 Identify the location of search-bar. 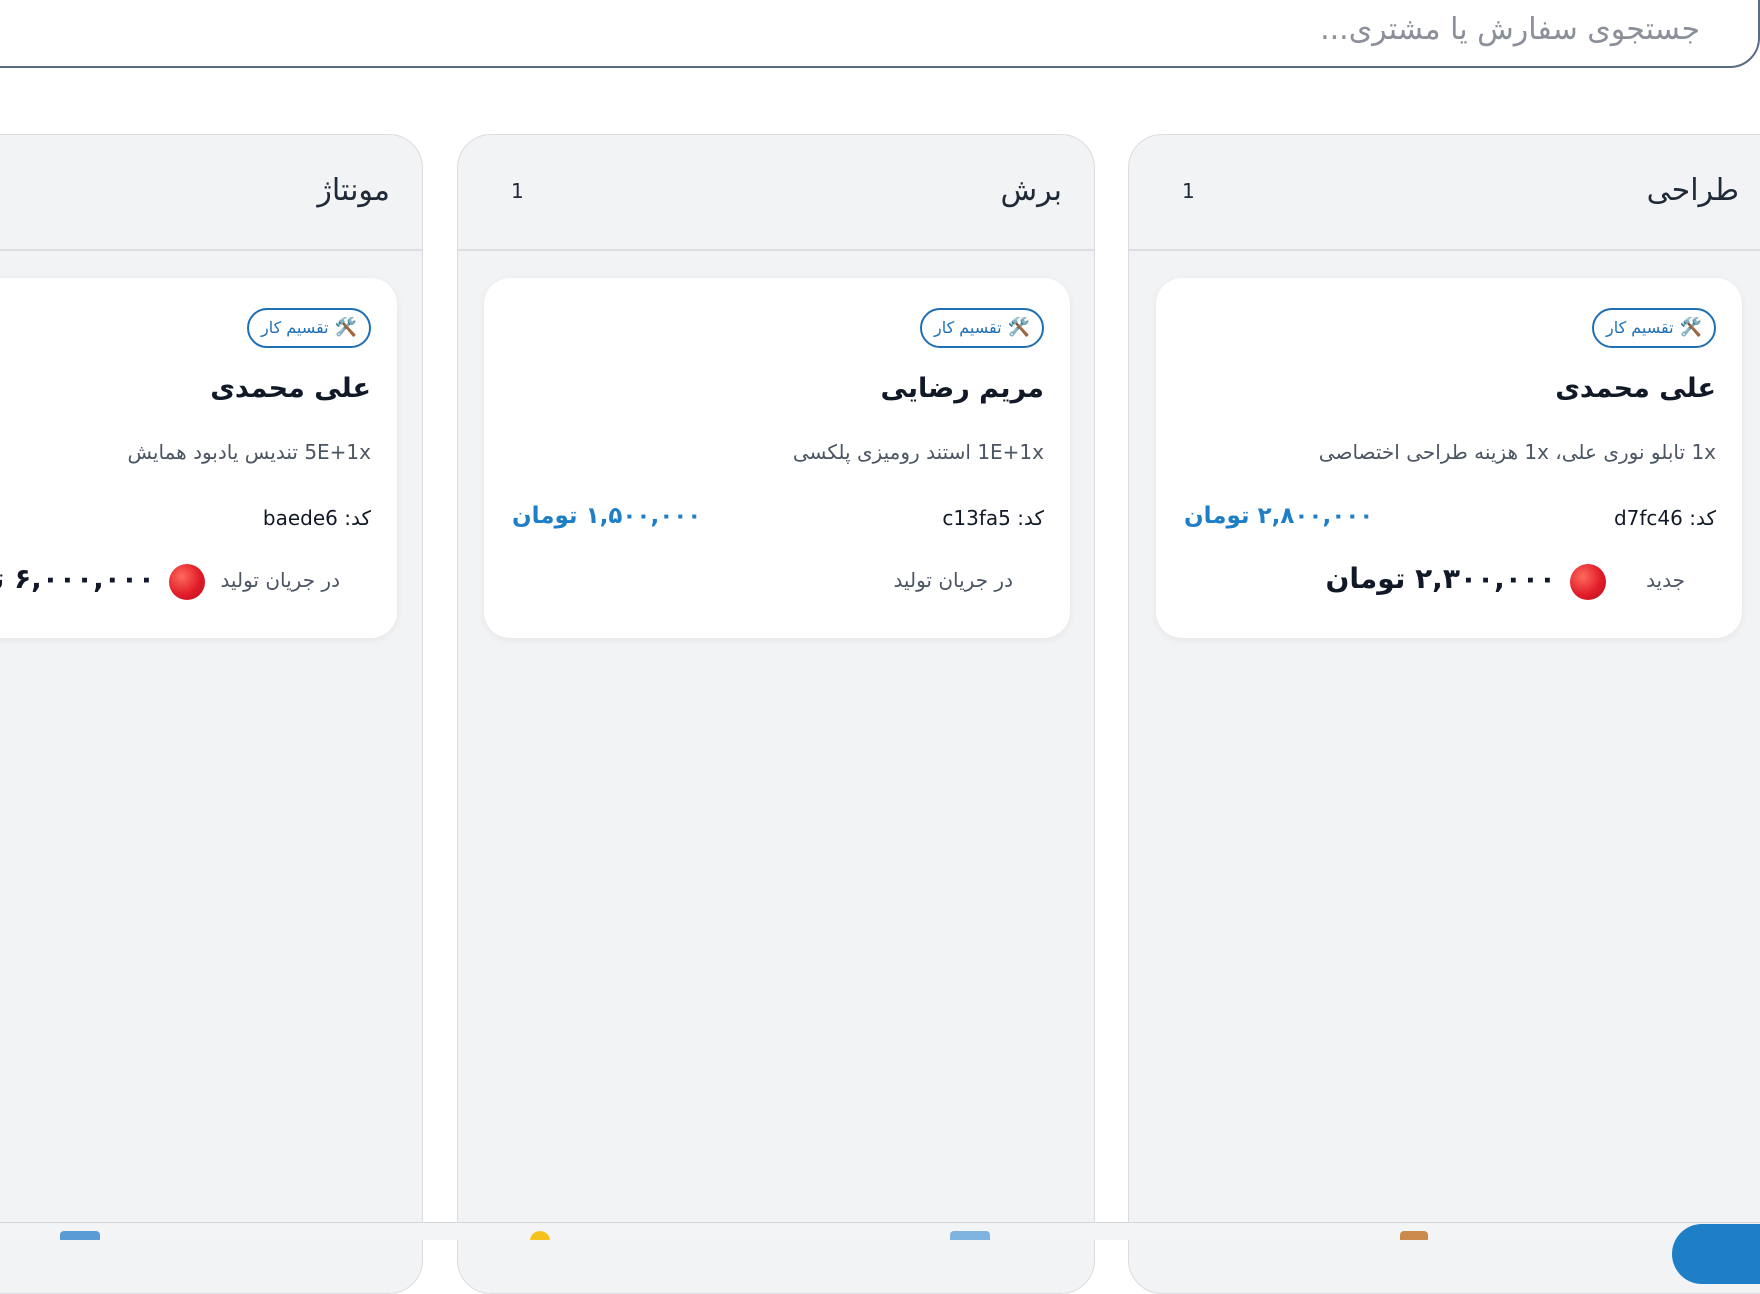
(880, 34).